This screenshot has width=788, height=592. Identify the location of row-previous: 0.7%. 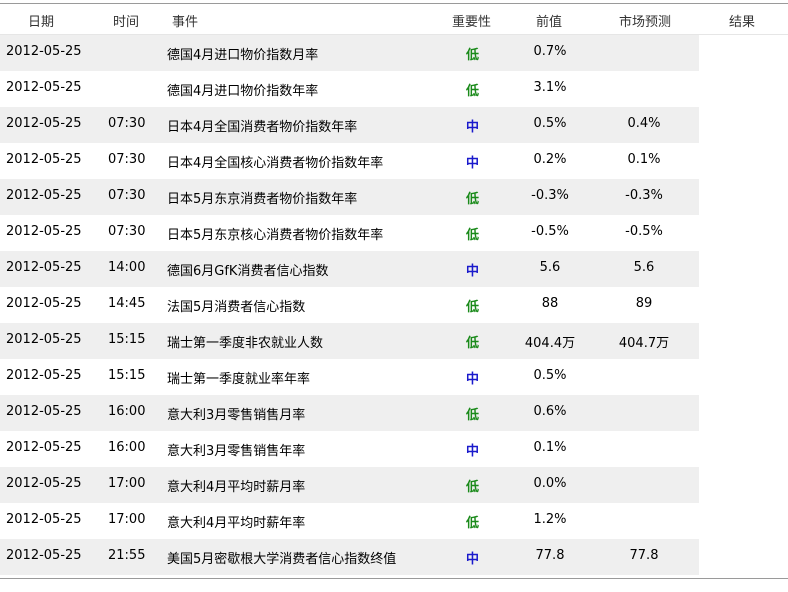
(550, 51).